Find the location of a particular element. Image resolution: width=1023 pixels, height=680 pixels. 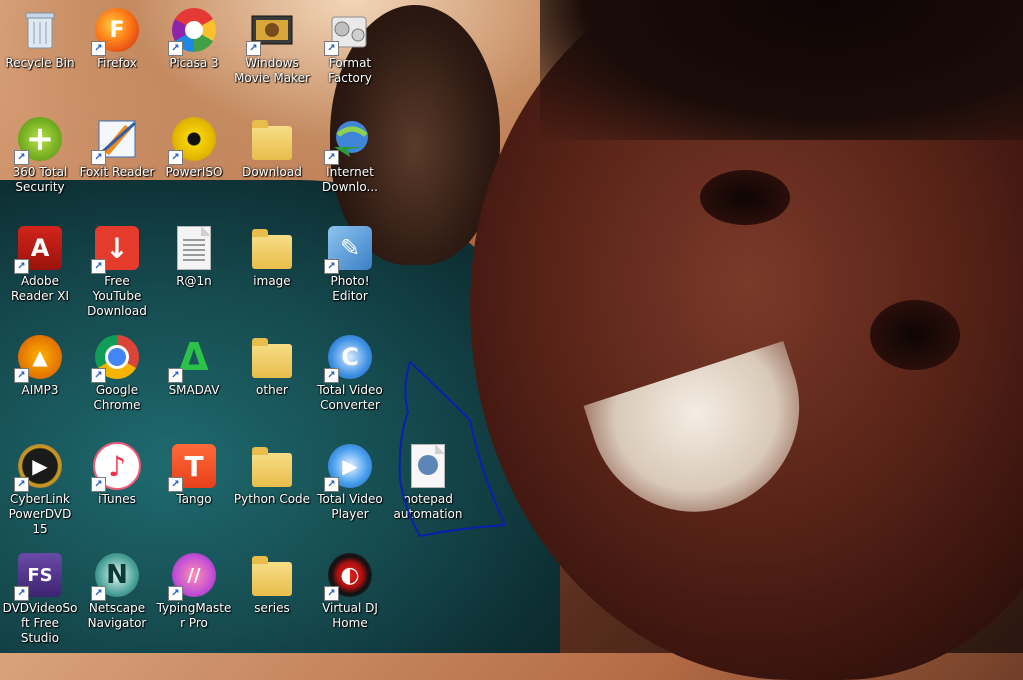

desktop-icon-smadav: Δ ↗ SMADAV is located at coordinates (194, 379).